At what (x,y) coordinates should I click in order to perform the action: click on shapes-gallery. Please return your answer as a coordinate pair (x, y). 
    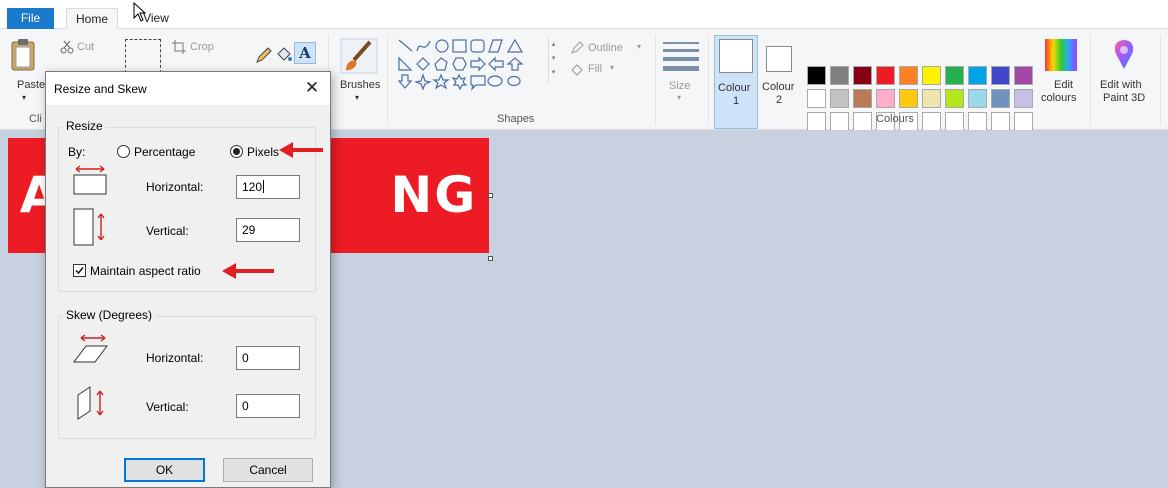
    Looking at the image, I should click on (471, 69).